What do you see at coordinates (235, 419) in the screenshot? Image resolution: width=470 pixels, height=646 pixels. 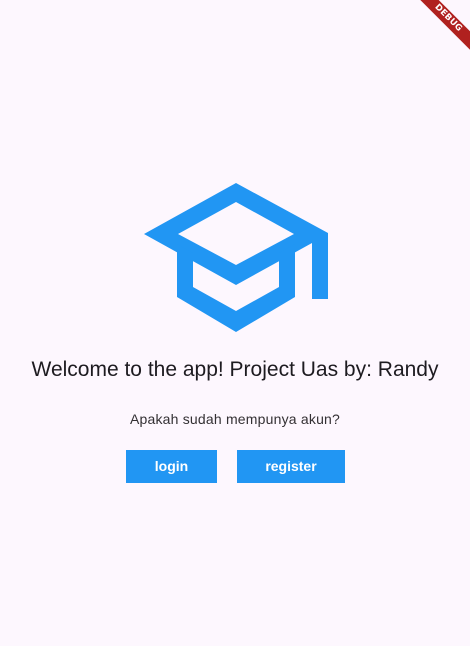 I see `account-question-text: Apakah sudah mempunya akun?` at bounding box center [235, 419].